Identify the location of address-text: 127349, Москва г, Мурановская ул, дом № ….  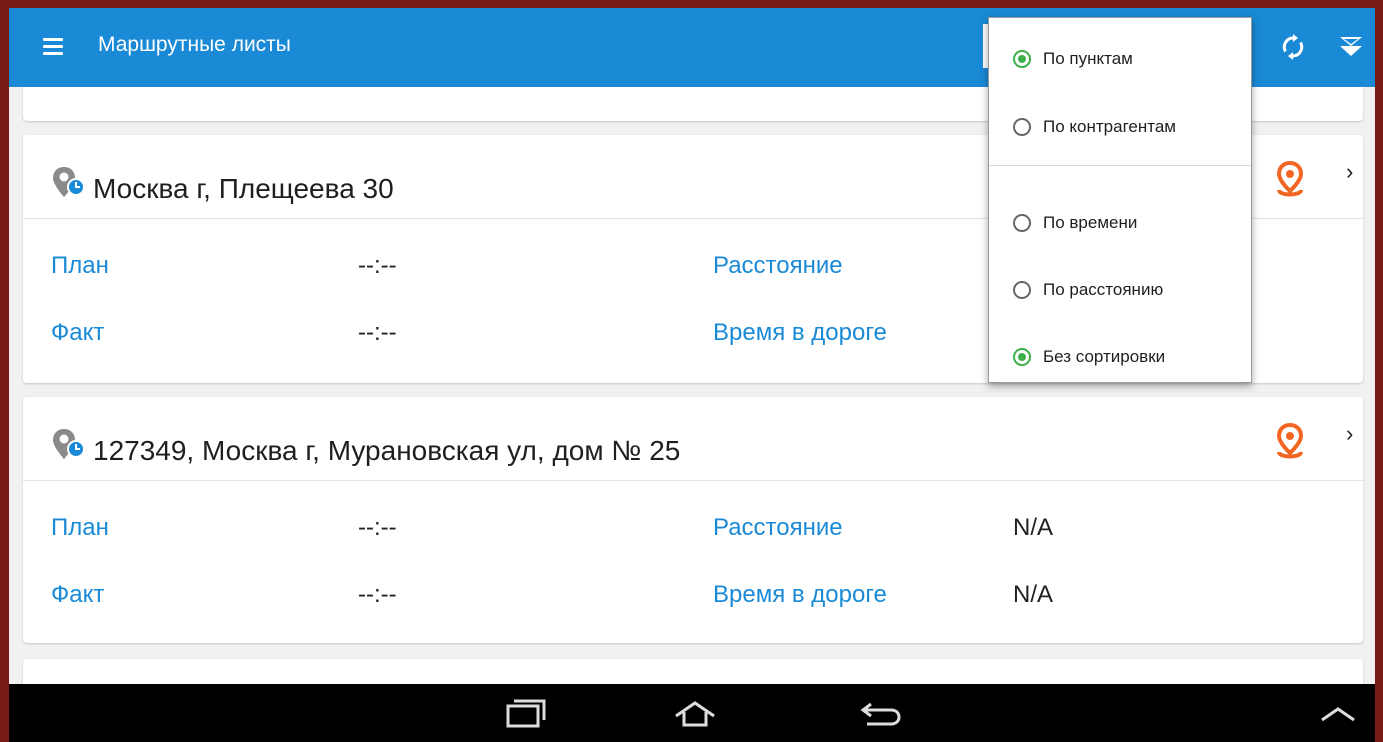
(387, 450).